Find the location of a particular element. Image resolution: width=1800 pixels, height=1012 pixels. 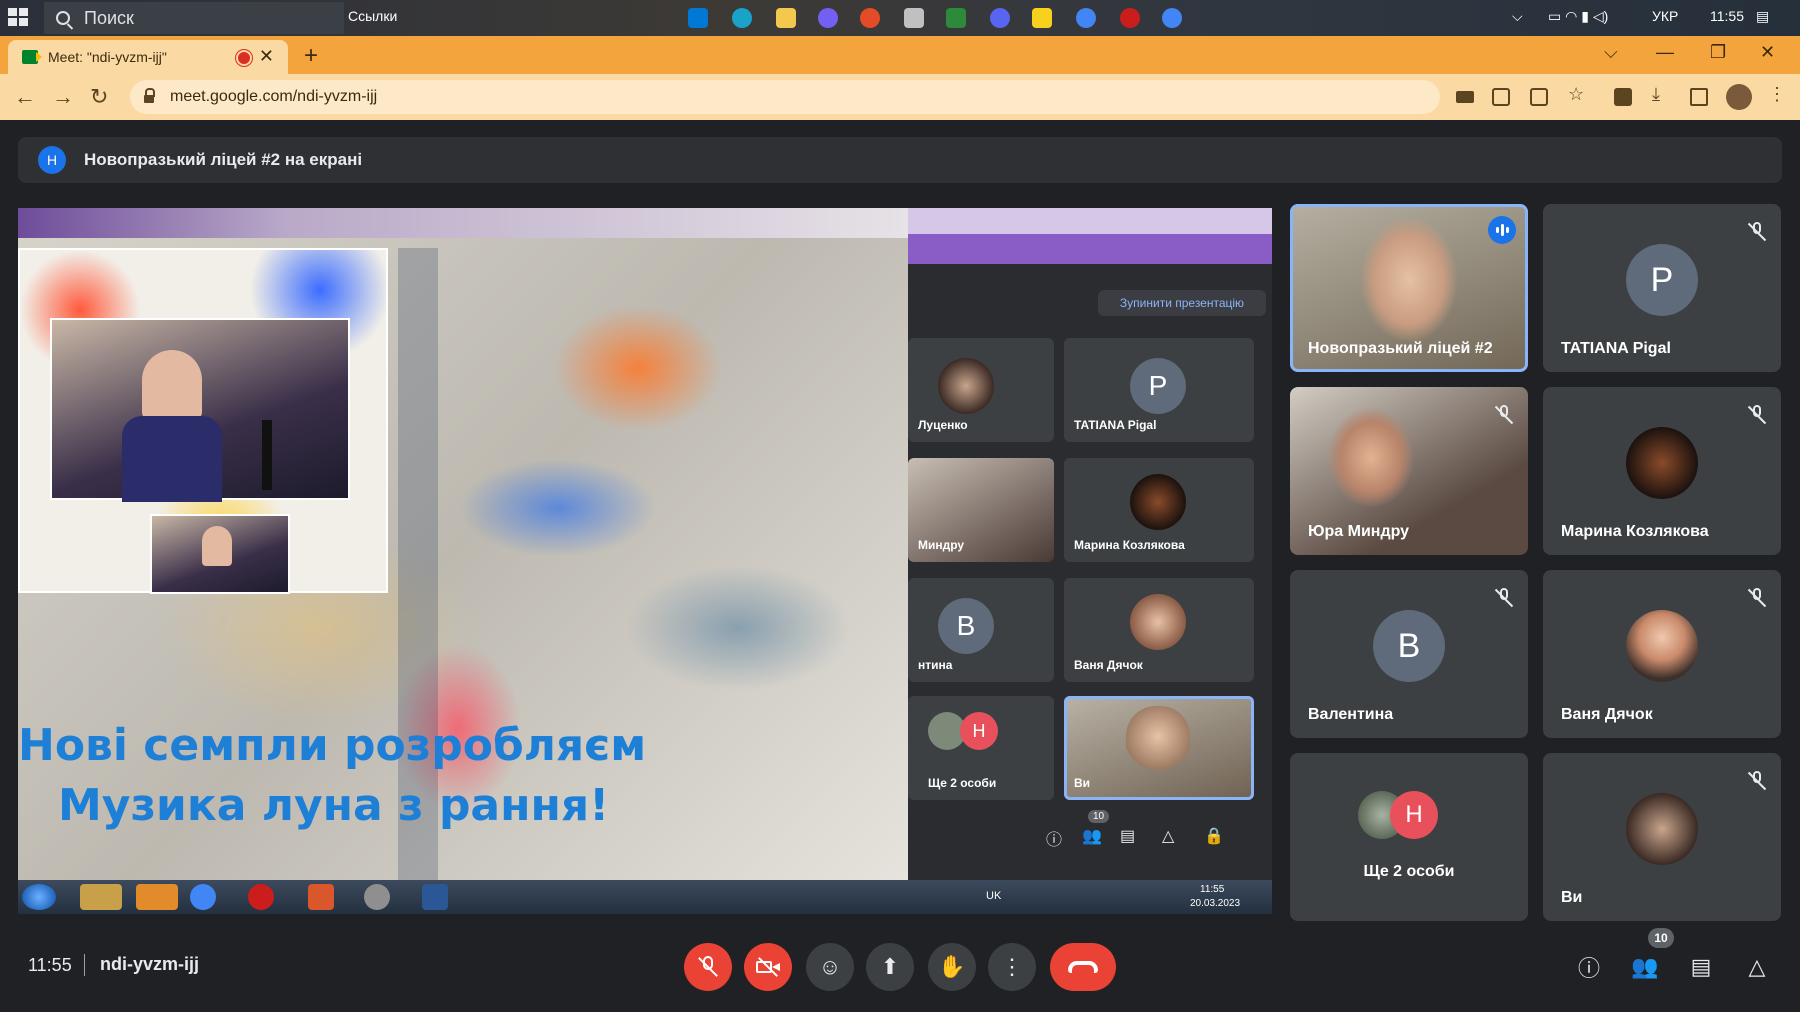

shared-window-titlebar is located at coordinates (463, 223).